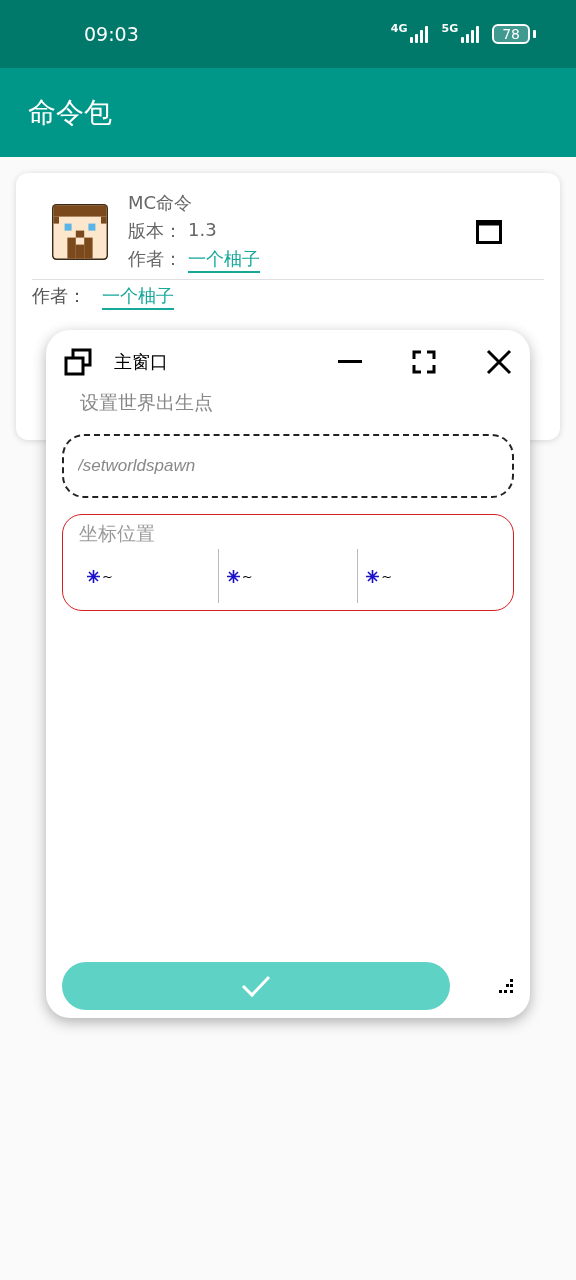  Describe the element at coordinates (350, 362) in the screenshot. I see `minimize-icon` at that location.